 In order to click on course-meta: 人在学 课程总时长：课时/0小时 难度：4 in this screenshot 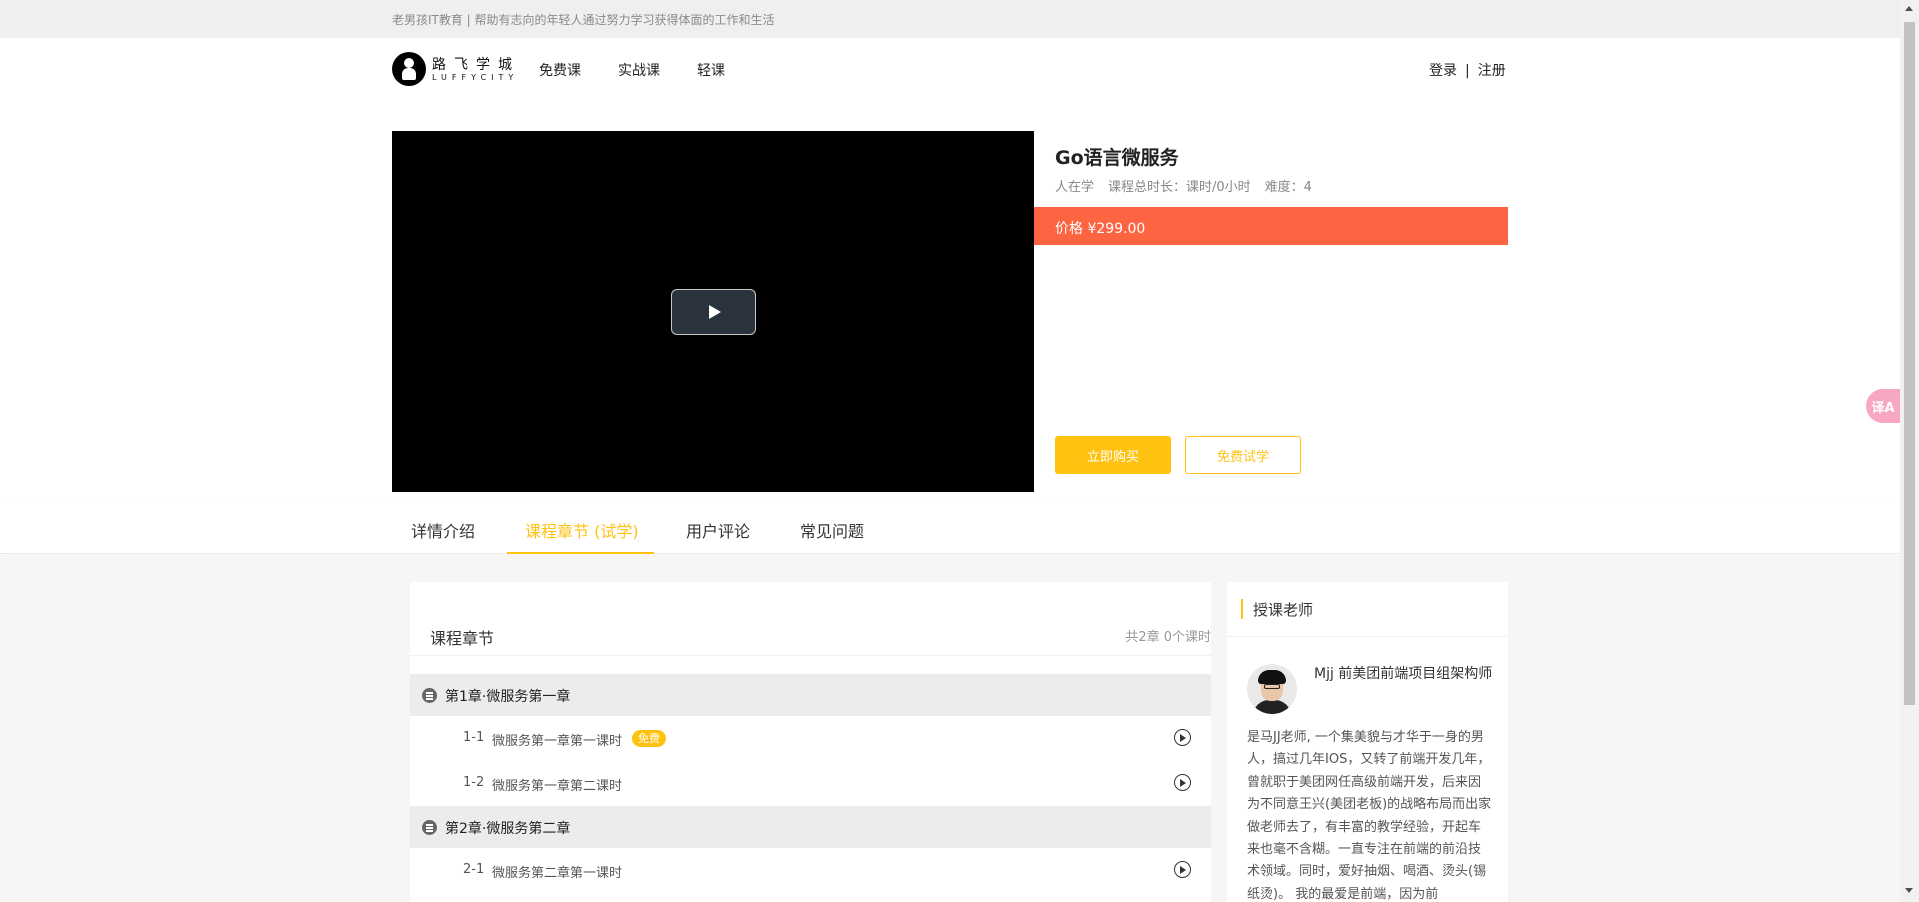, I will do `click(1190, 185)`.